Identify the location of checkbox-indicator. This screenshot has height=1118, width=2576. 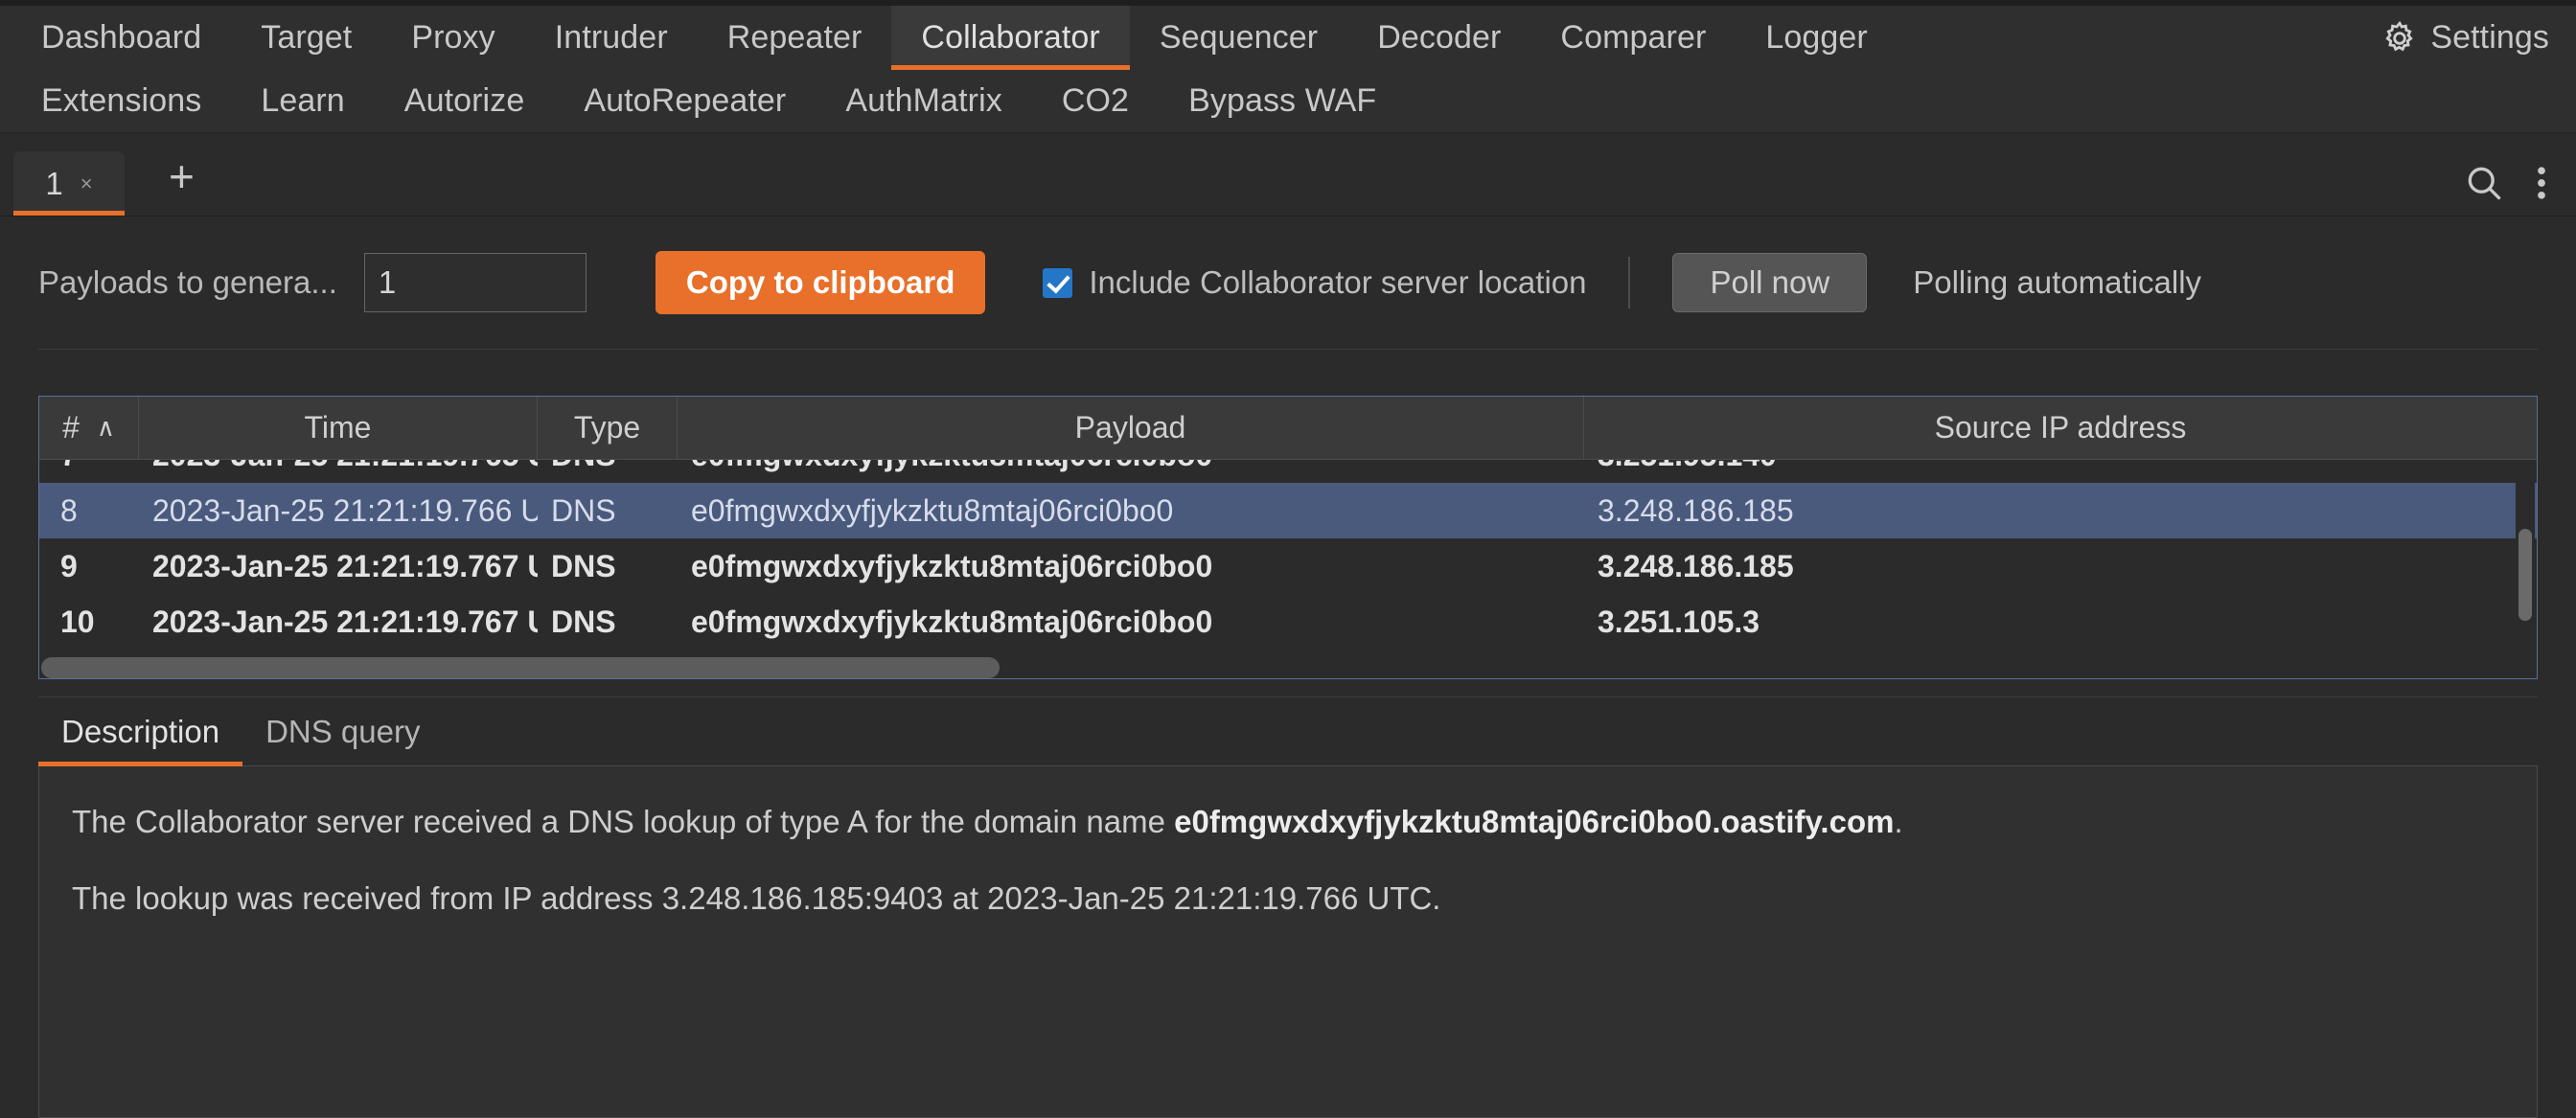
(1058, 282).